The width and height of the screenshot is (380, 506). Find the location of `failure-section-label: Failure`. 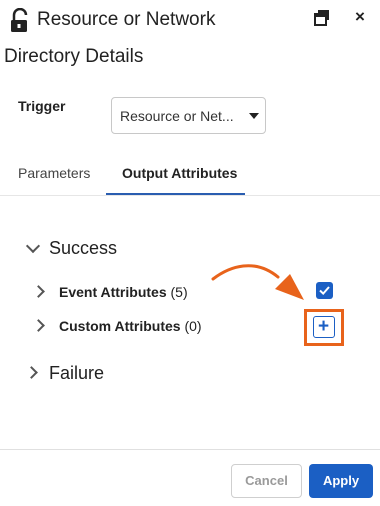

failure-section-label: Failure is located at coordinates (76, 373).